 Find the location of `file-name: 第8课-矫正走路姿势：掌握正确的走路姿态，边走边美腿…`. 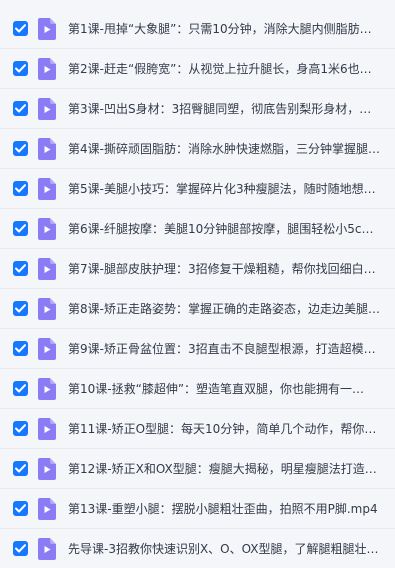

file-name: 第8课-矫正走路姿势：掌握正确的走路姿态，边走边美腿… is located at coordinates (224, 308).